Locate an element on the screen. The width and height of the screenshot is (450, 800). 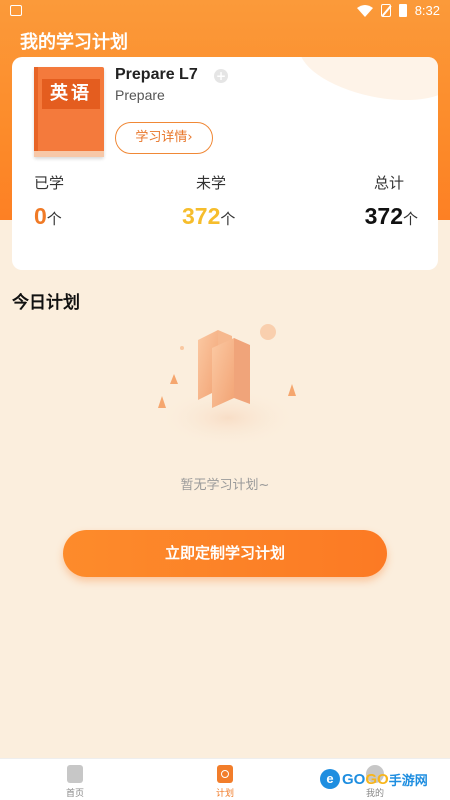
stat-unlearned-label: 未学 is located at coordinates (211, 183).